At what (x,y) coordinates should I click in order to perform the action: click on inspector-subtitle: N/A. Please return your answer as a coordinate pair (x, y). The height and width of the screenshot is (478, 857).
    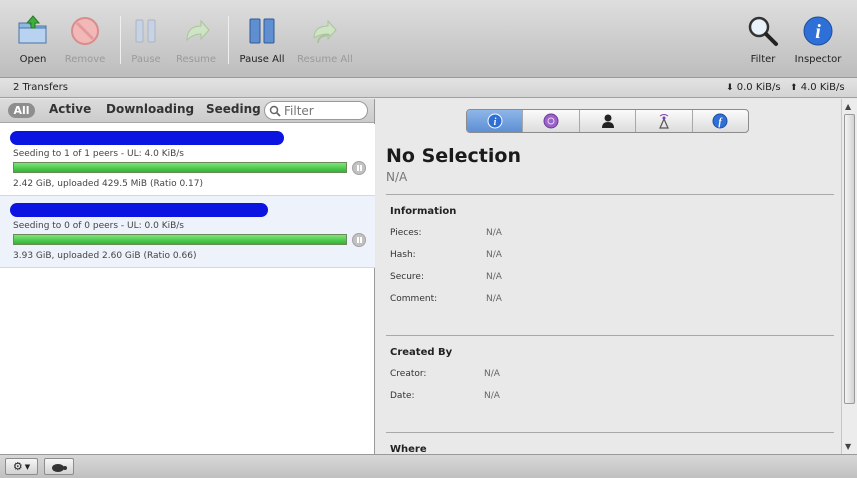
    Looking at the image, I should click on (397, 177).